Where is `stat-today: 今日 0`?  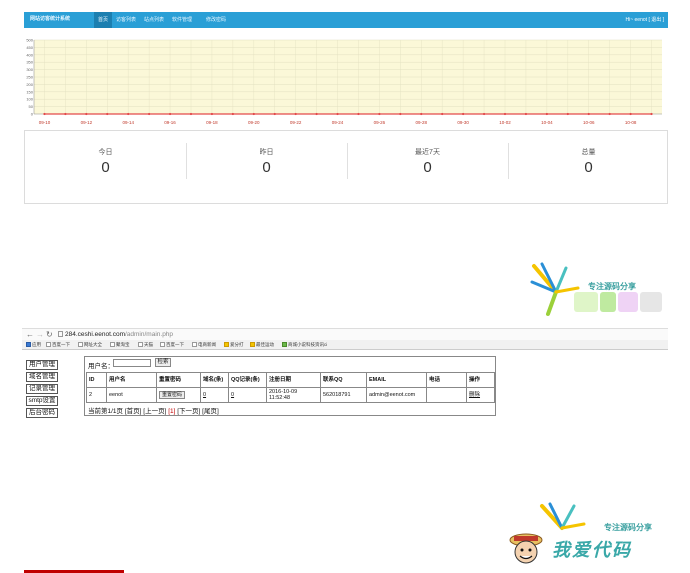 stat-today: 今日 0 is located at coordinates (105, 167).